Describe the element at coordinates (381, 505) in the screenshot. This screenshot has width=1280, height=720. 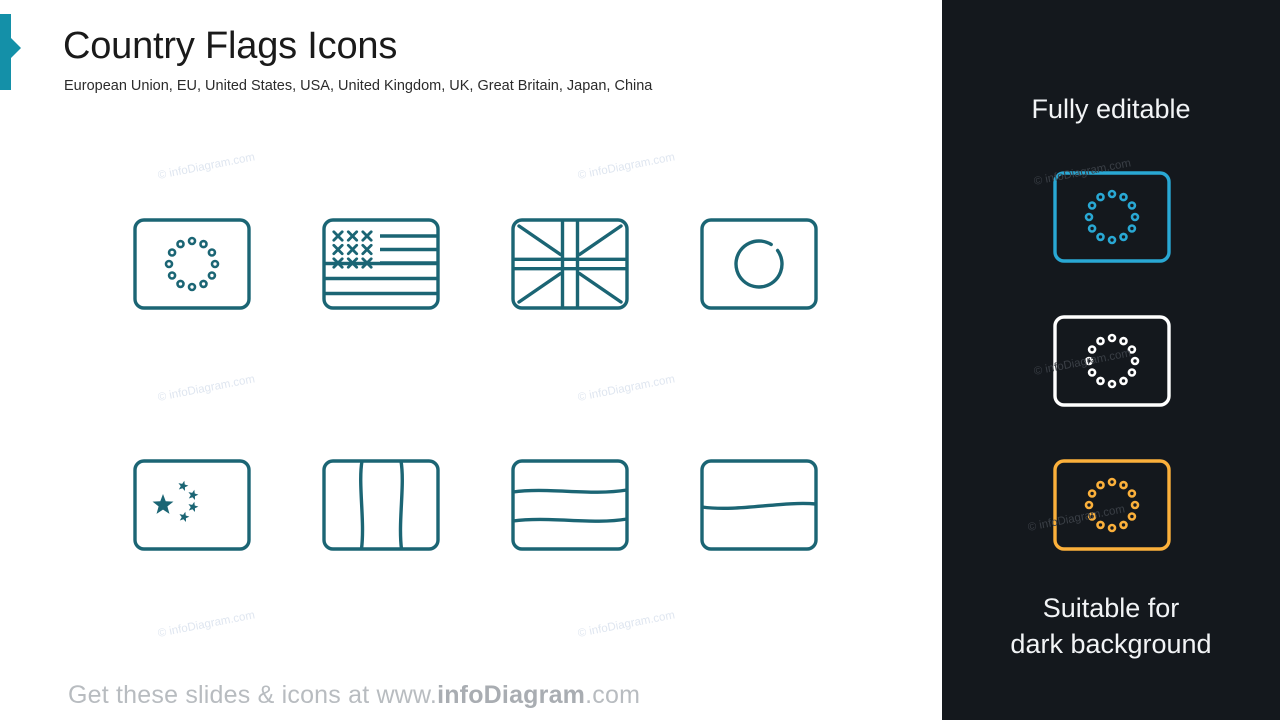
I see `vertical-tricolor-flag-icon` at that location.